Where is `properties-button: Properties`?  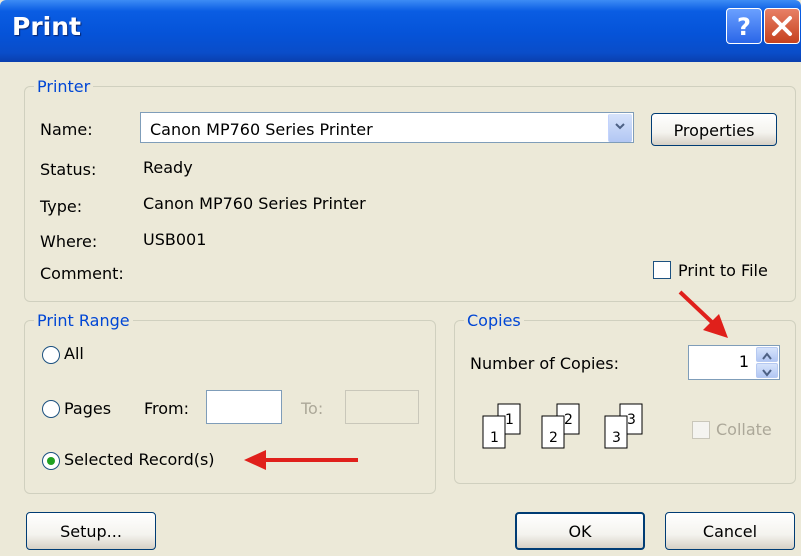 properties-button: Properties is located at coordinates (714, 129).